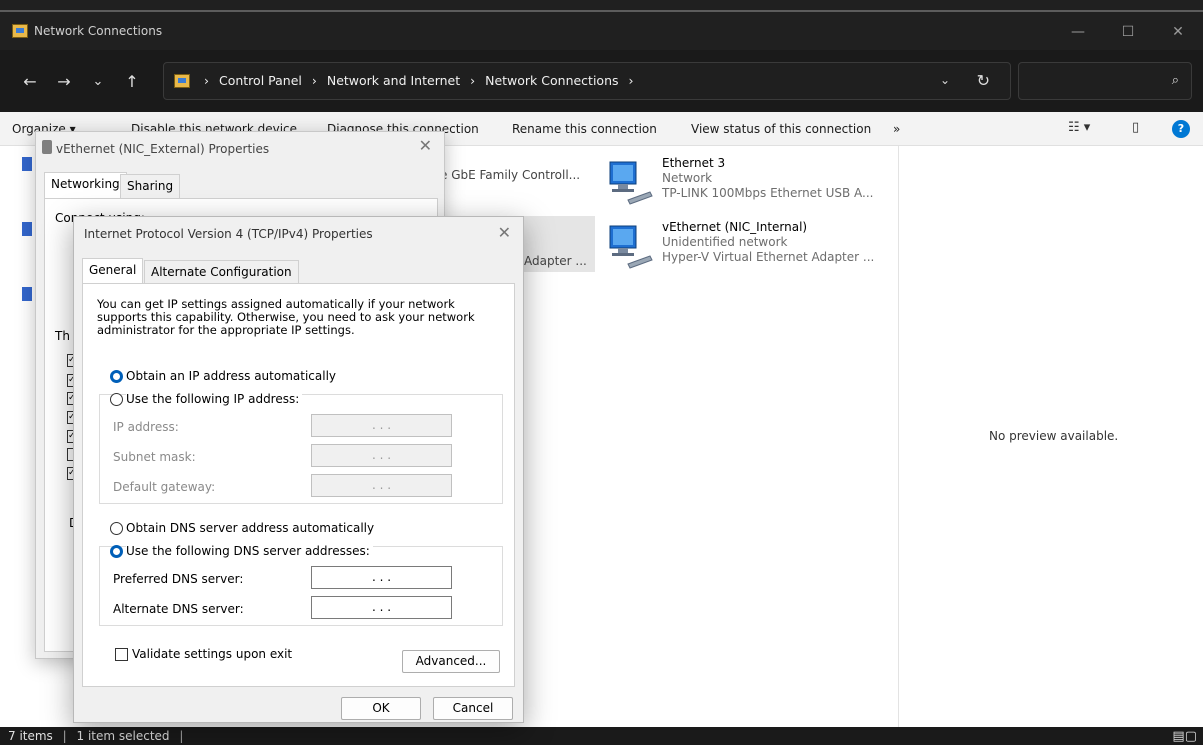 This screenshot has width=1203, height=745. What do you see at coordinates (896, 129) in the screenshot?
I see `more-commands-button: »` at bounding box center [896, 129].